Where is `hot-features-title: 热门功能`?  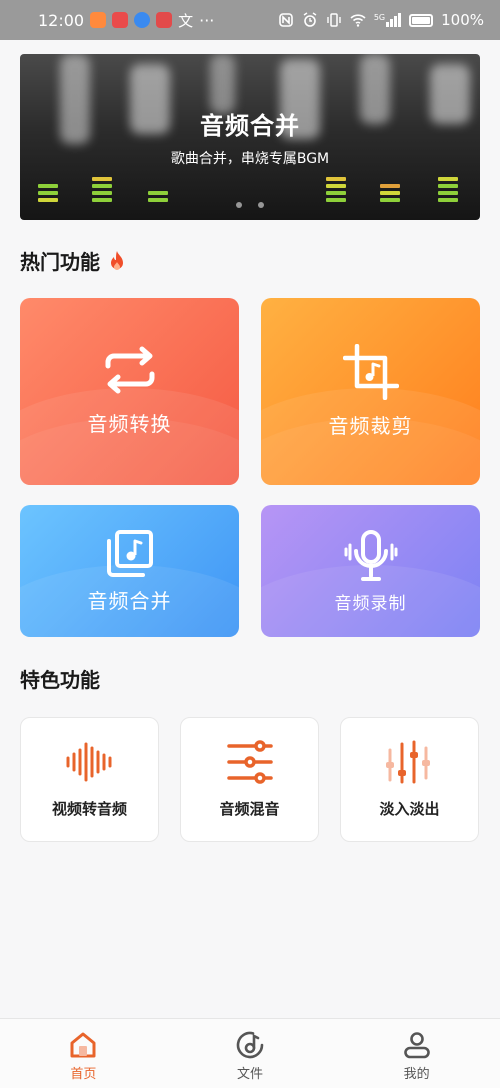 hot-features-title: 热门功能 is located at coordinates (60, 262).